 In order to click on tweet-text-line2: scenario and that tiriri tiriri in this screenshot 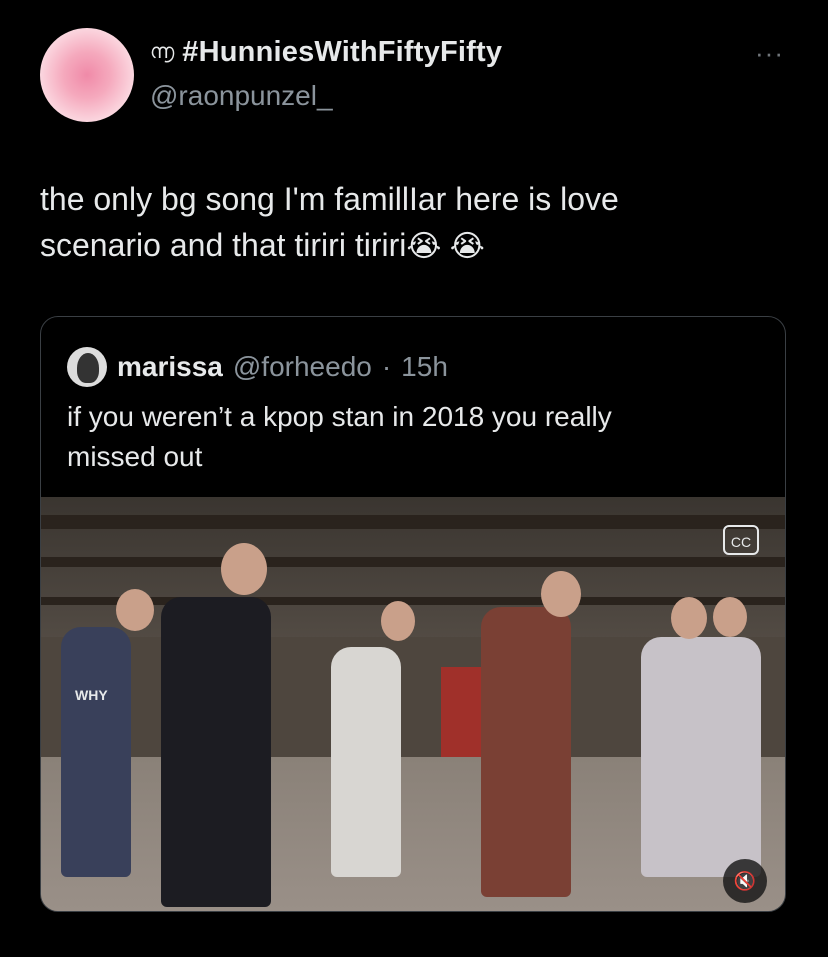, I will do `click(223, 245)`.